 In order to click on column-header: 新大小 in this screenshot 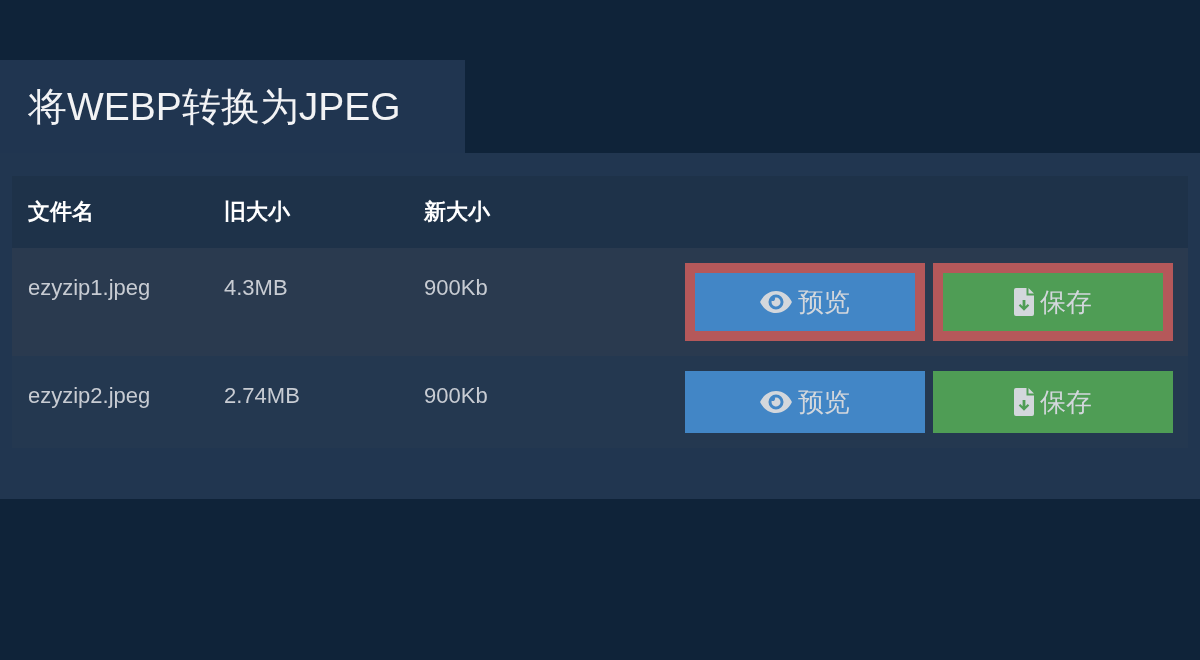, I will do `click(457, 212)`.